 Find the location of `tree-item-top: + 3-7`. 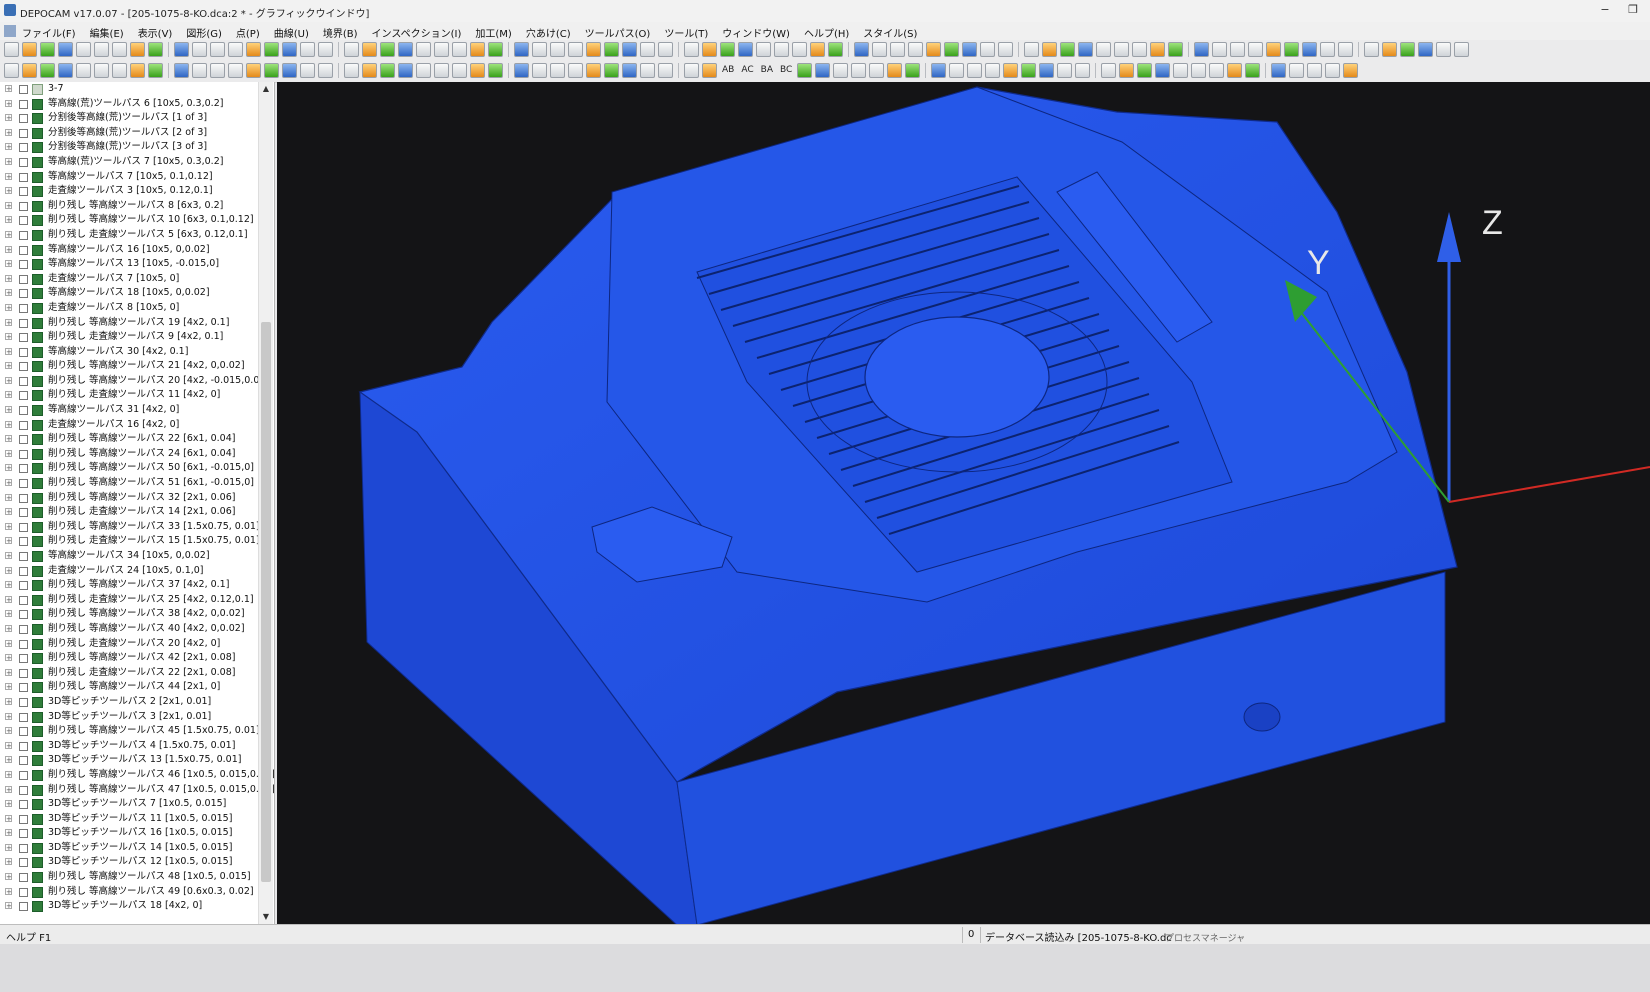

tree-item-top: + 3-7 is located at coordinates (137, 89).